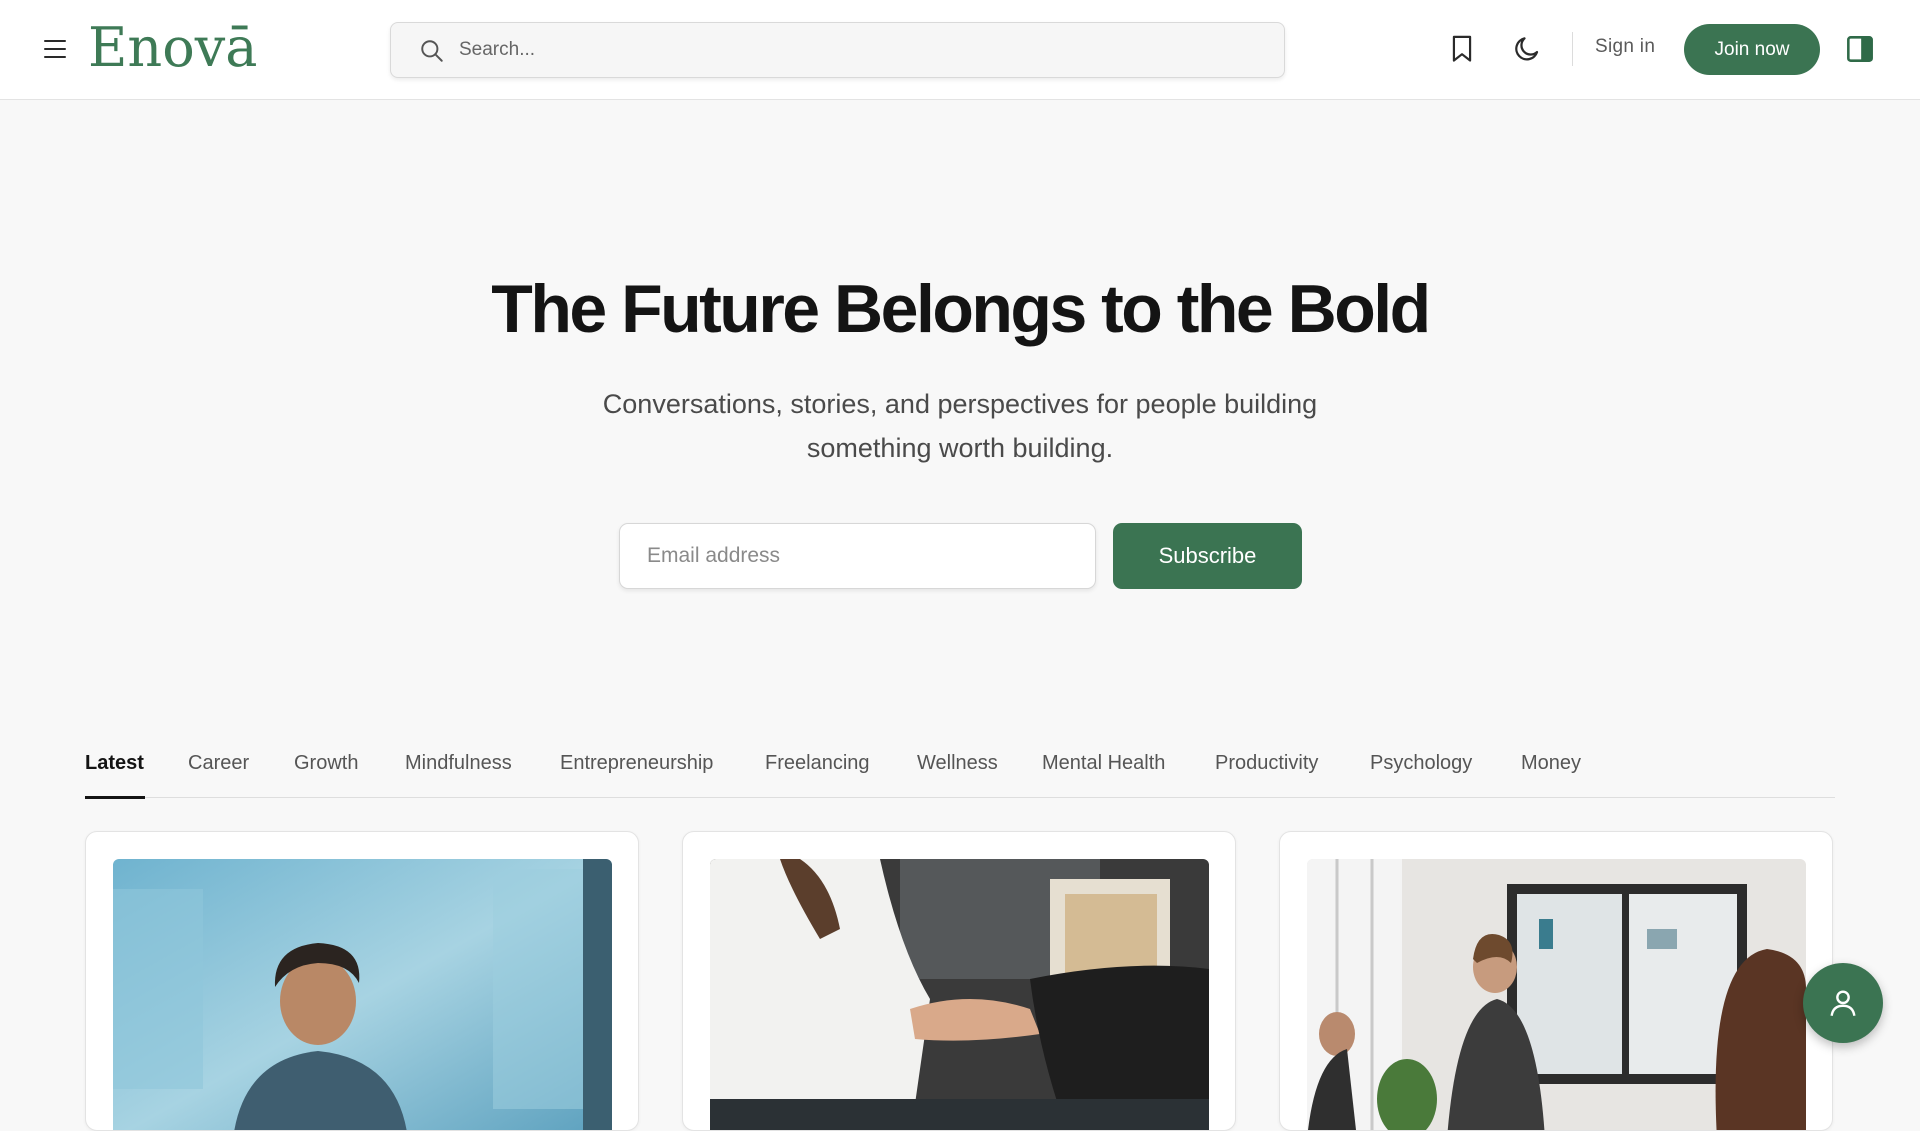 This screenshot has height=1131, width=1920. What do you see at coordinates (1527, 49) in the screenshot?
I see `moon-icon` at bounding box center [1527, 49].